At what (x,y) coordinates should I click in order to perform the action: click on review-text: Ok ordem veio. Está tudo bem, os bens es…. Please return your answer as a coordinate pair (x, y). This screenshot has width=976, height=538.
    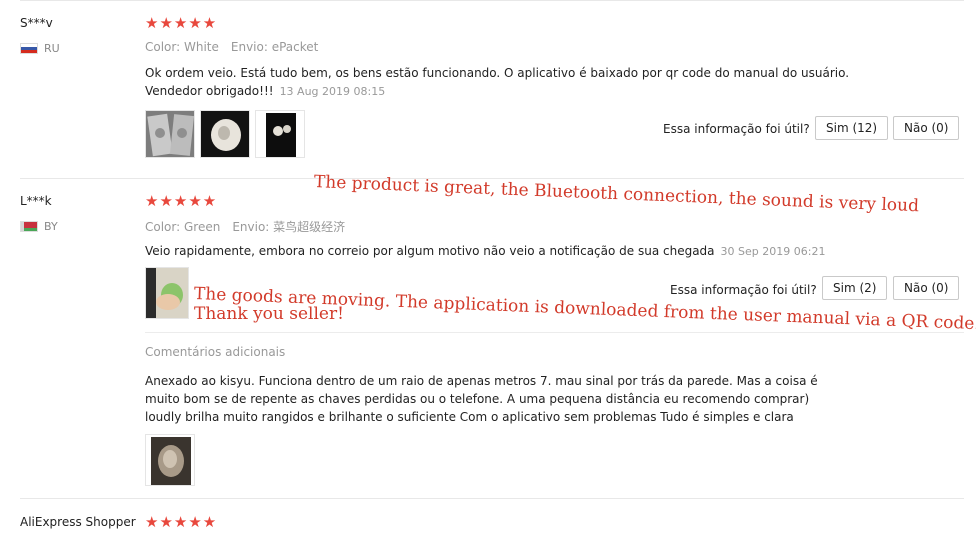
    Looking at the image, I should click on (505, 82).